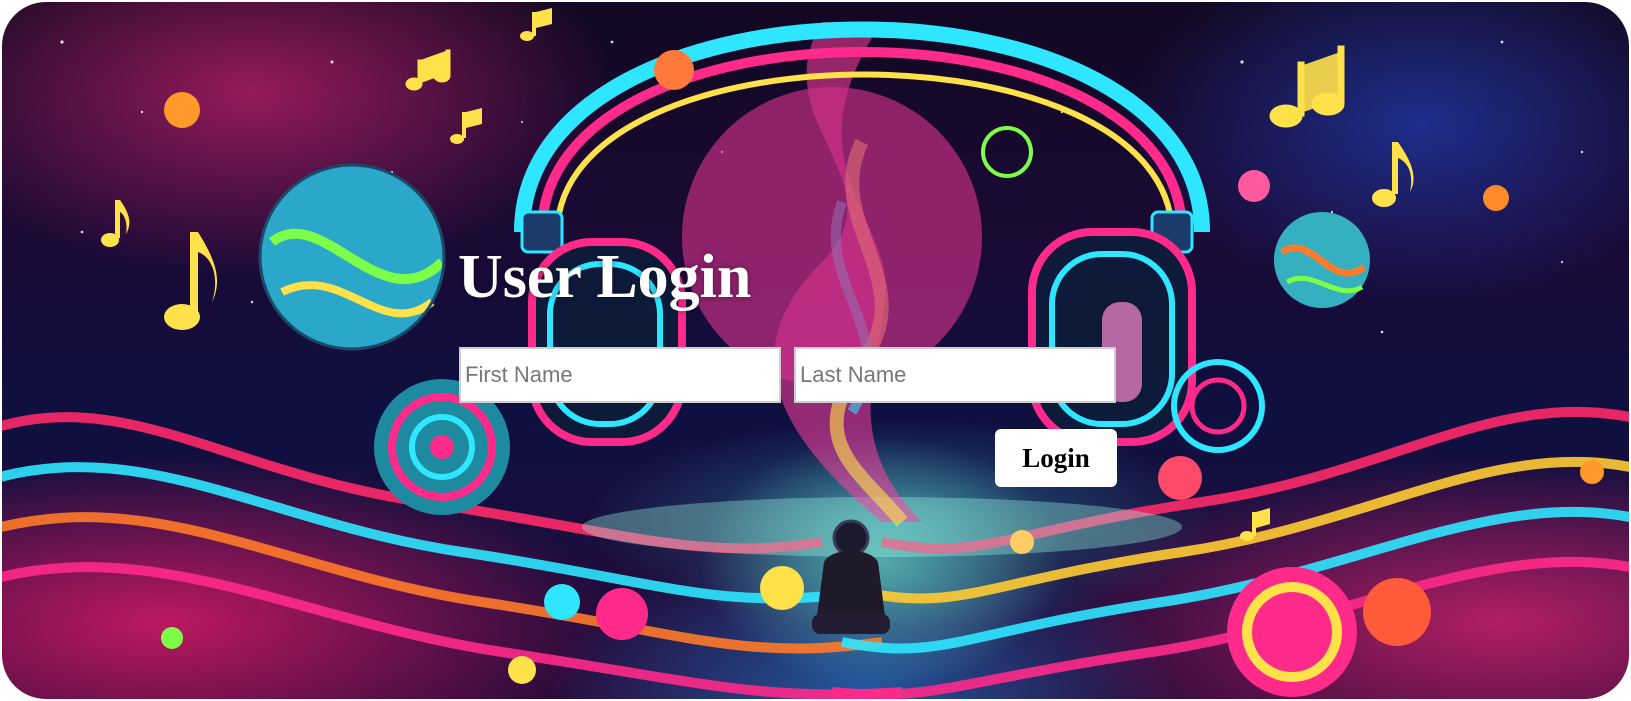 The height and width of the screenshot is (701, 1631). What do you see at coordinates (1056, 458) in the screenshot?
I see `login-button: Login` at bounding box center [1056, 458].